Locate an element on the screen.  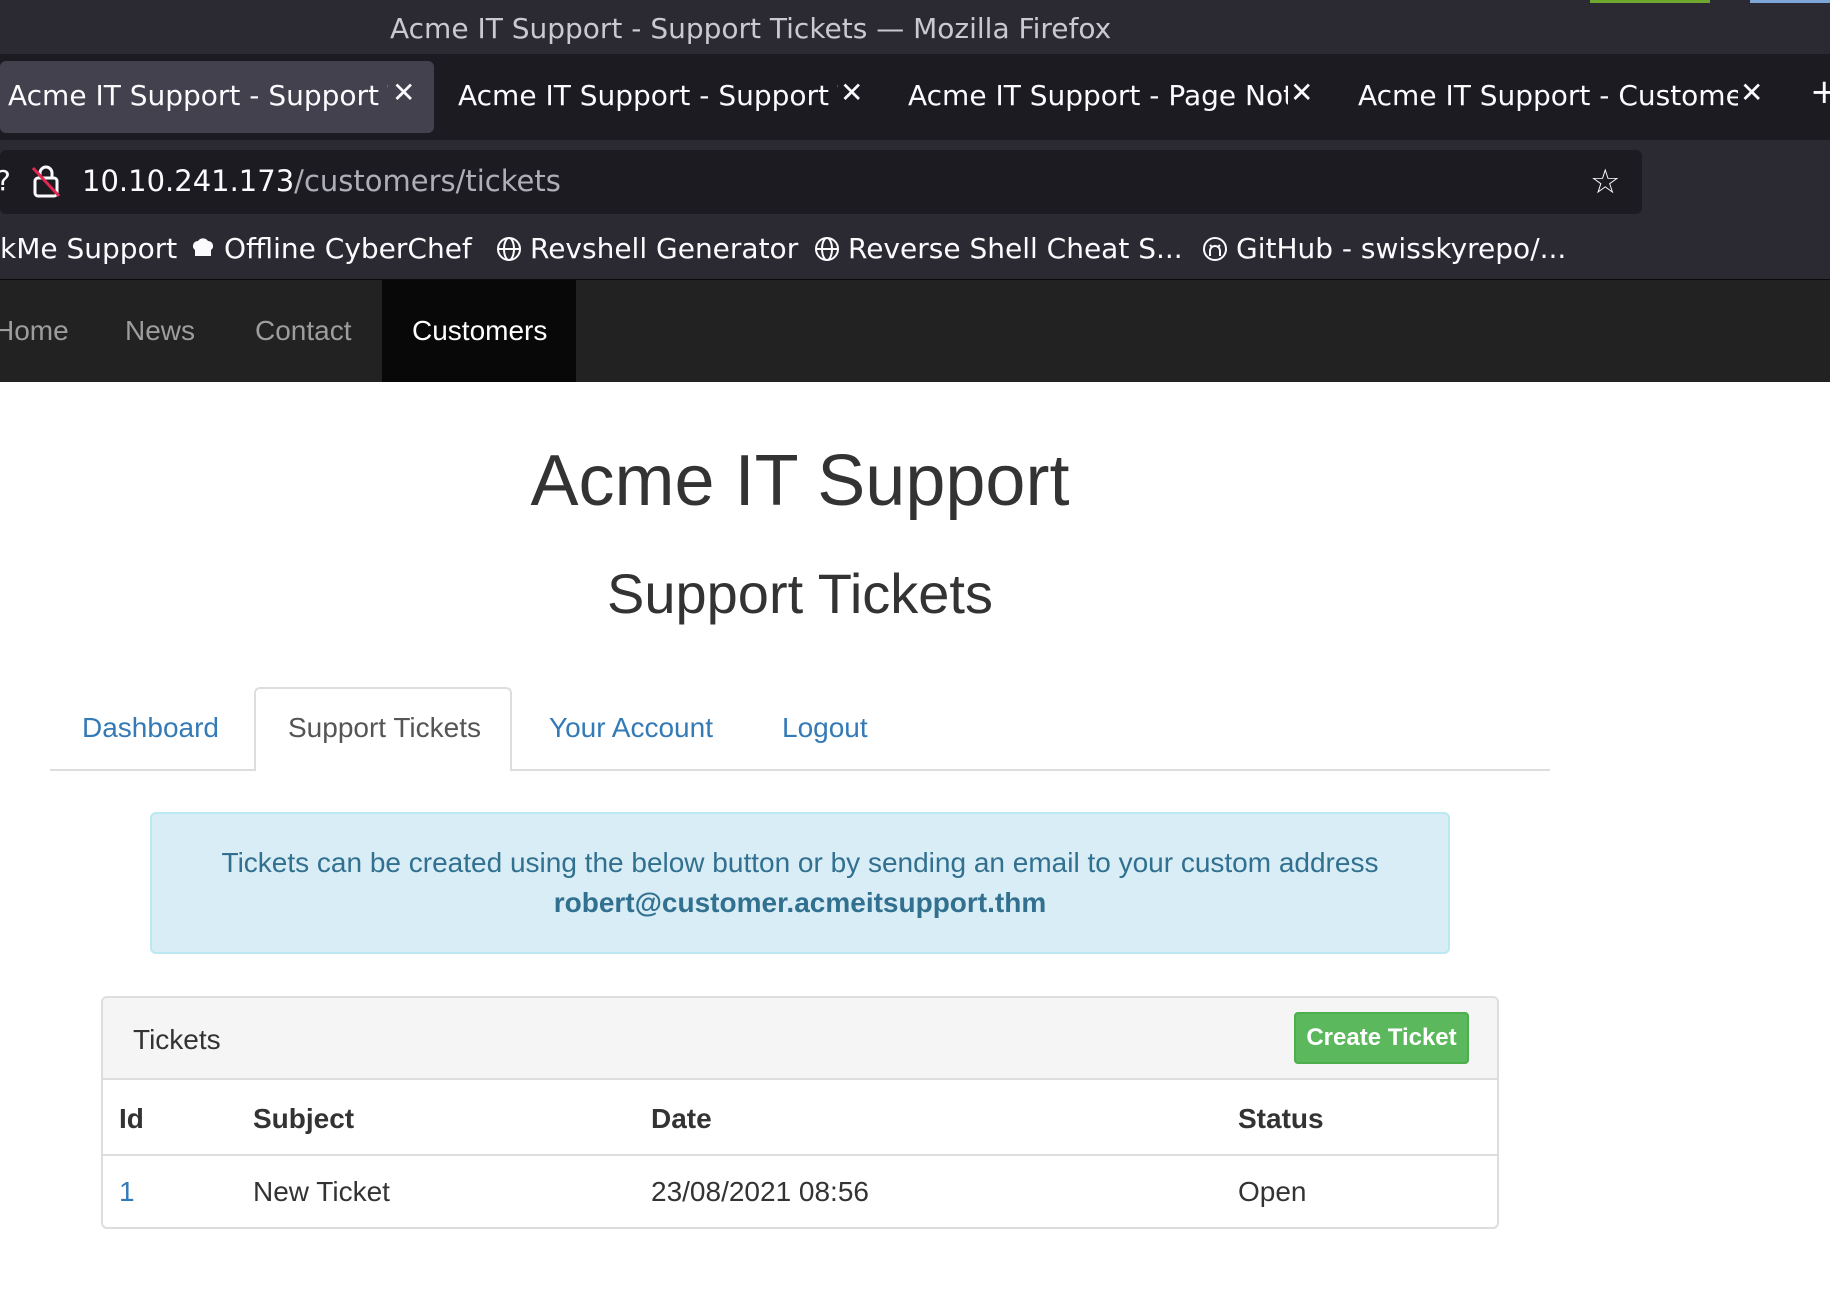
nav-customers-label: Customers is located at coordinates (480, 330).